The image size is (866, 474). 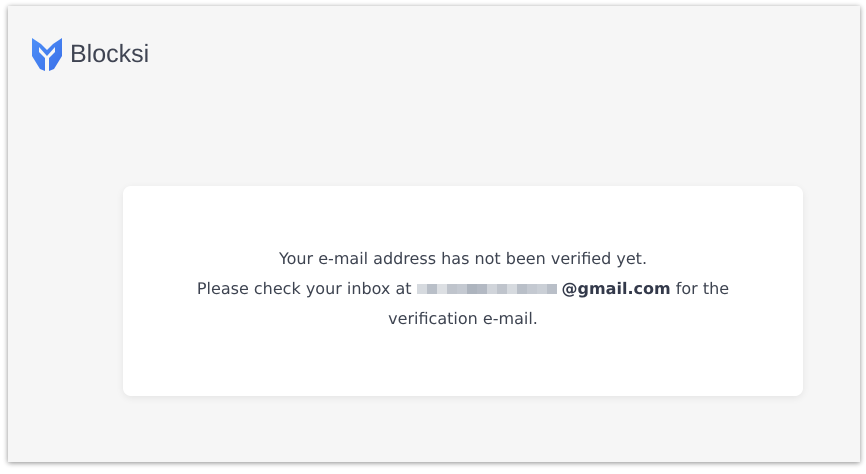 What do you see at coordinates (304, 289) in the screenshot?
I see `message-text: Please check your inbox at` at bounding box center [304, 289].